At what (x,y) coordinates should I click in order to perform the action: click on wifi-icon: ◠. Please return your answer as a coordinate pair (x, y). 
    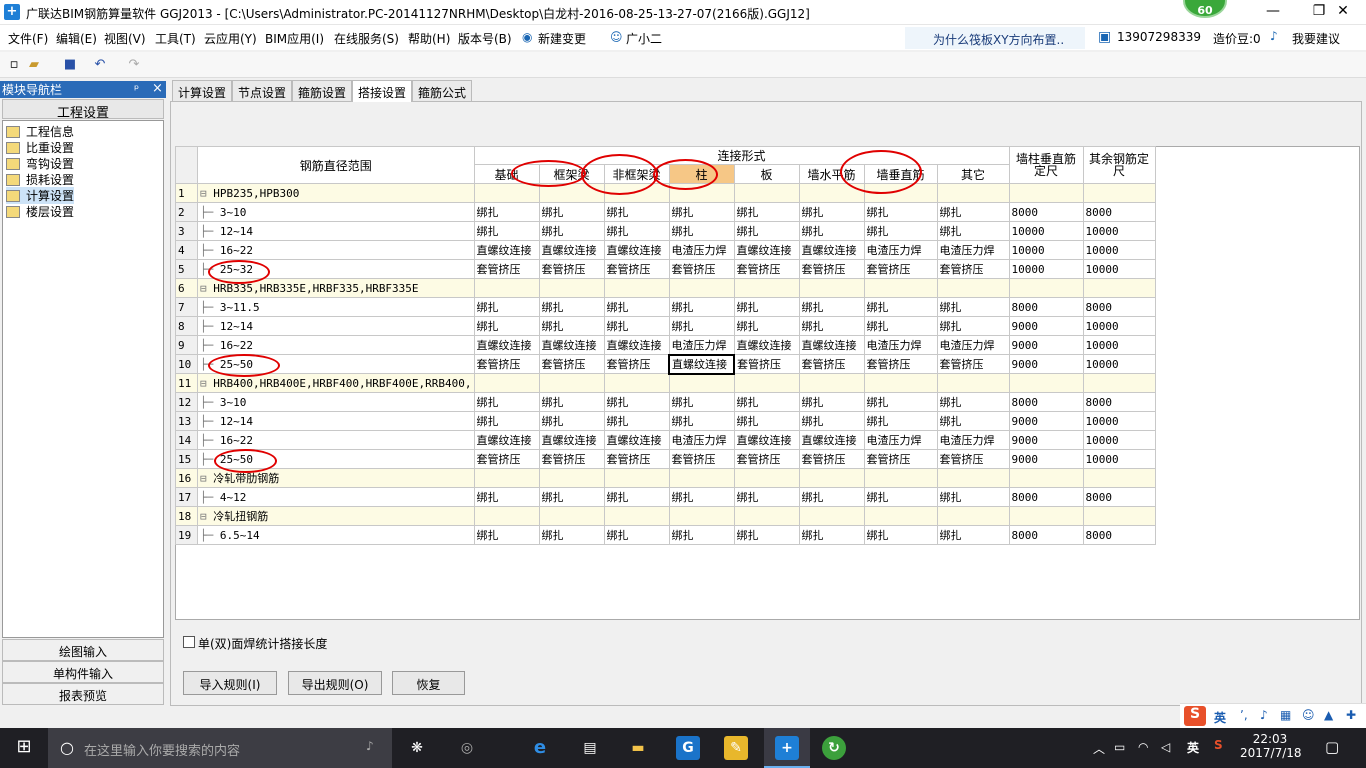
    Looking at the image, I should click on (1143, 747).